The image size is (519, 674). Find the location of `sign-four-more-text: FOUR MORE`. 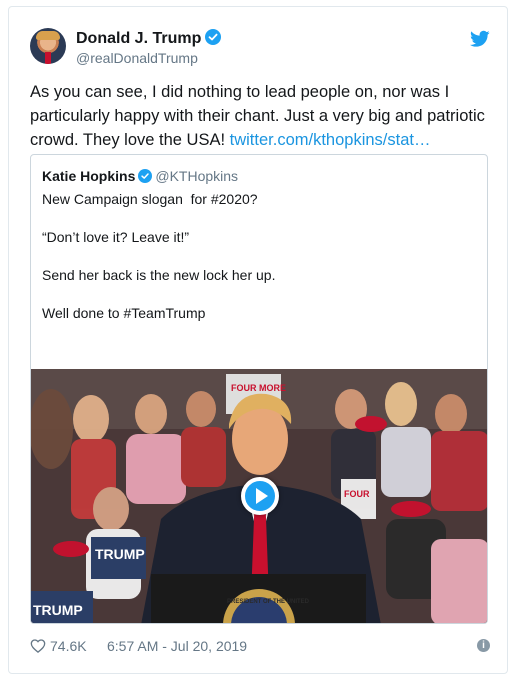

sign-four-more-text: FOUR MORE is located at coordinates (258, 388).